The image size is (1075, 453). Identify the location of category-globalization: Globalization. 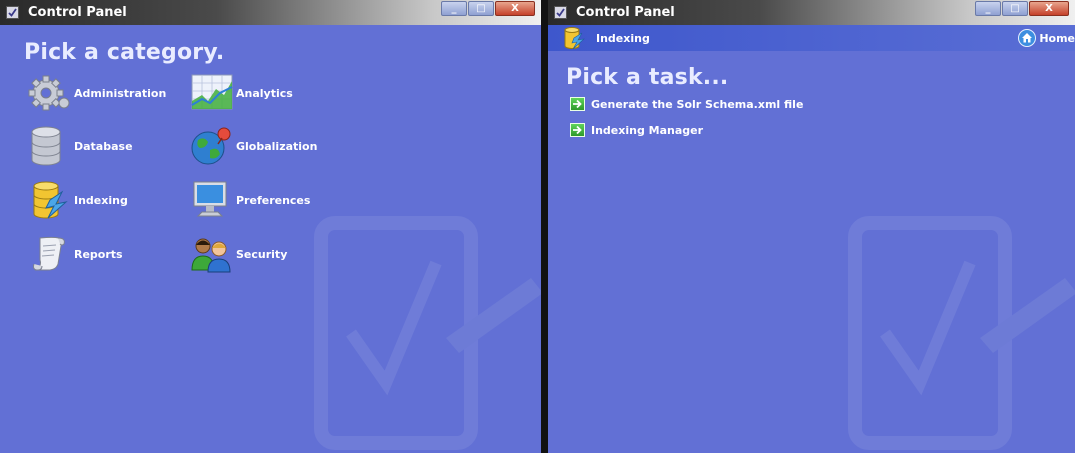
(253, 146).